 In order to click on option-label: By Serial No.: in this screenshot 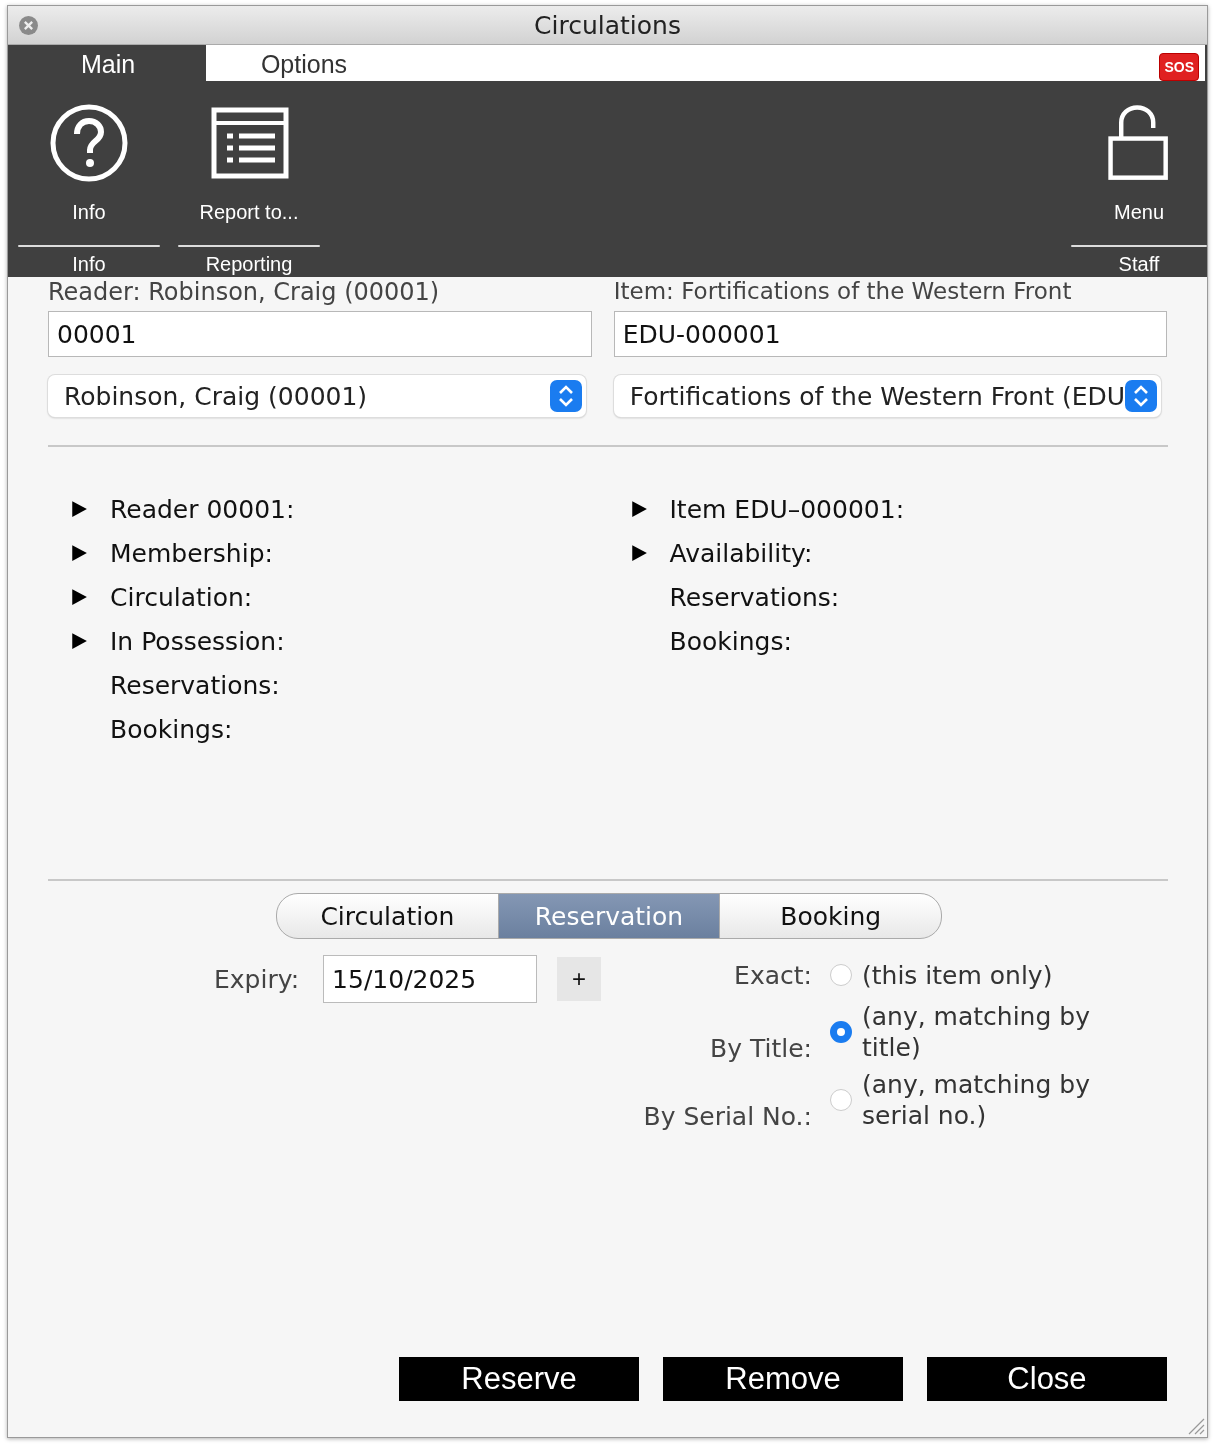, I will do `click(727, 1116)`.